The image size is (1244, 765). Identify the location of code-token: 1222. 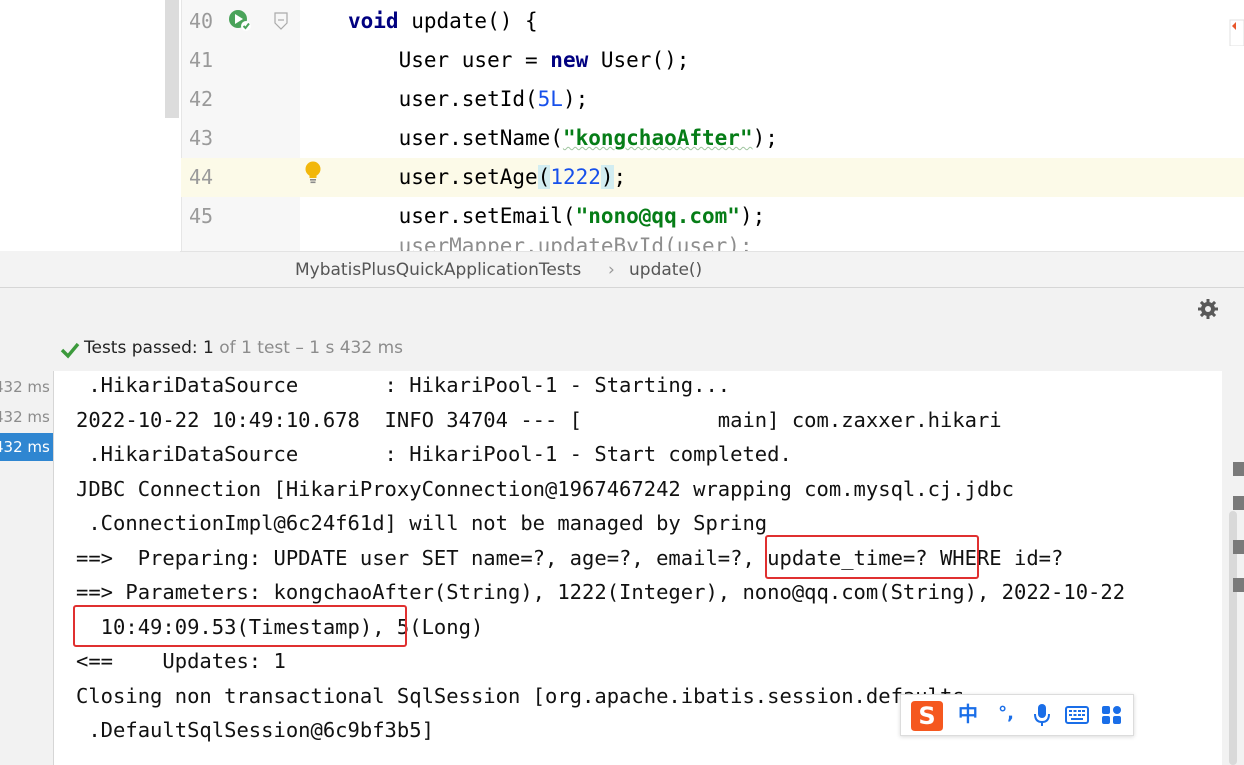
(575, 177).